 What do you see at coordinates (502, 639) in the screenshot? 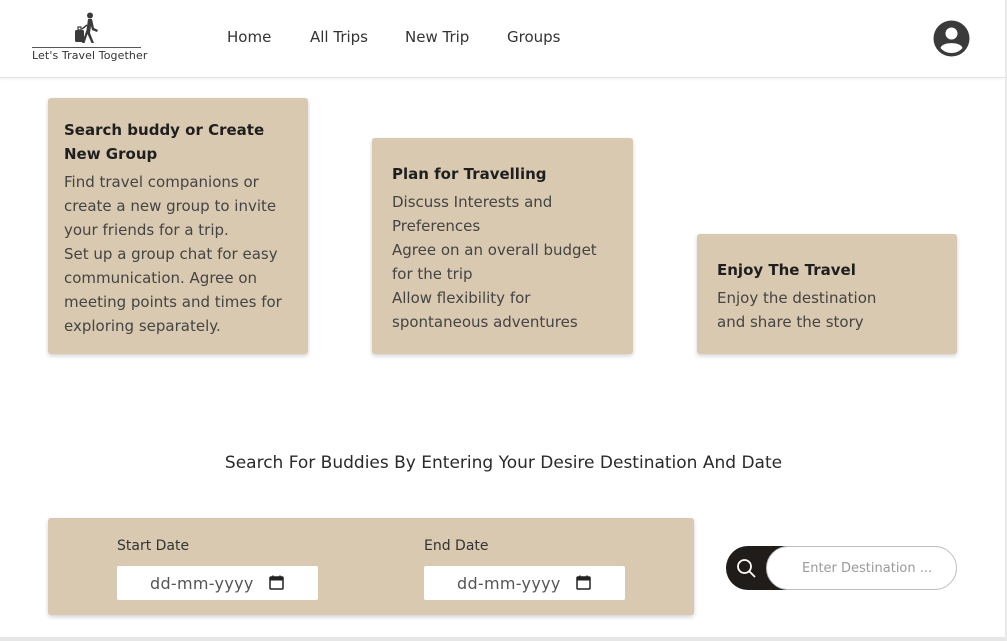
I see `page-footer-edge` at bounding box center [502, 639].